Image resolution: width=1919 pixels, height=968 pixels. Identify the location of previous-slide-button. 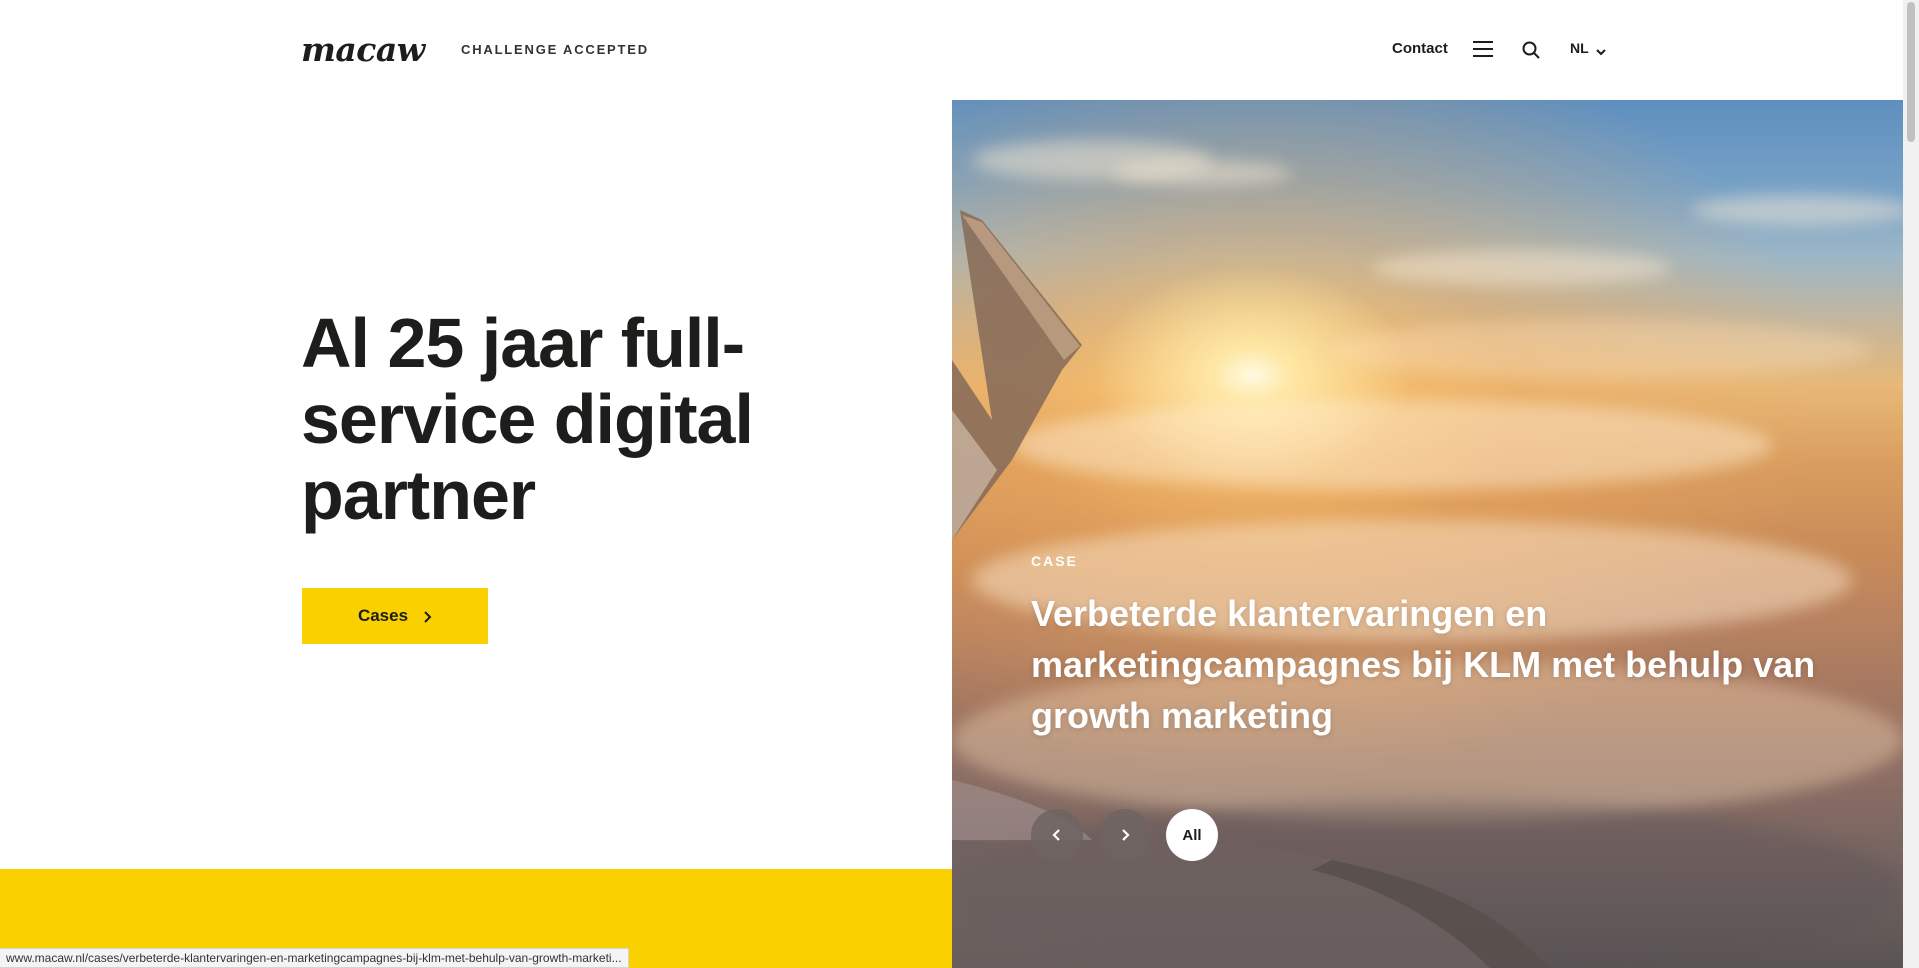
(1057, 835).